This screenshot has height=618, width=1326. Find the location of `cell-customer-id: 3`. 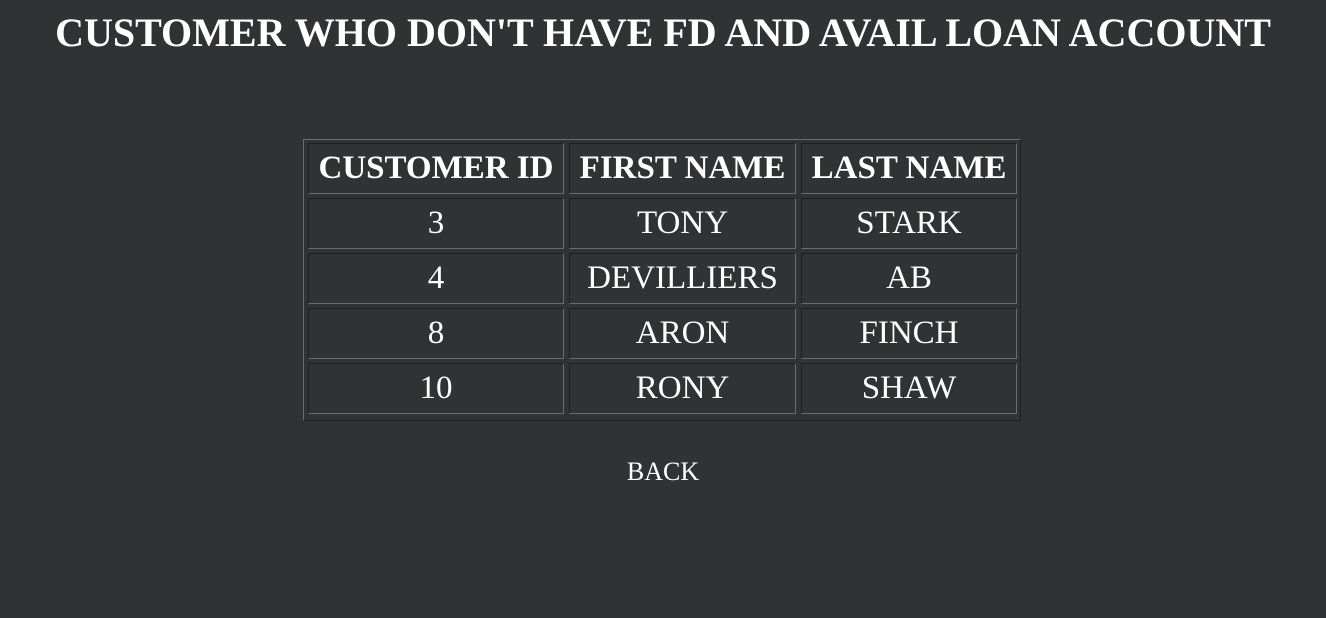

cell-customer-id: 3 is located at coordinates (436, 223).